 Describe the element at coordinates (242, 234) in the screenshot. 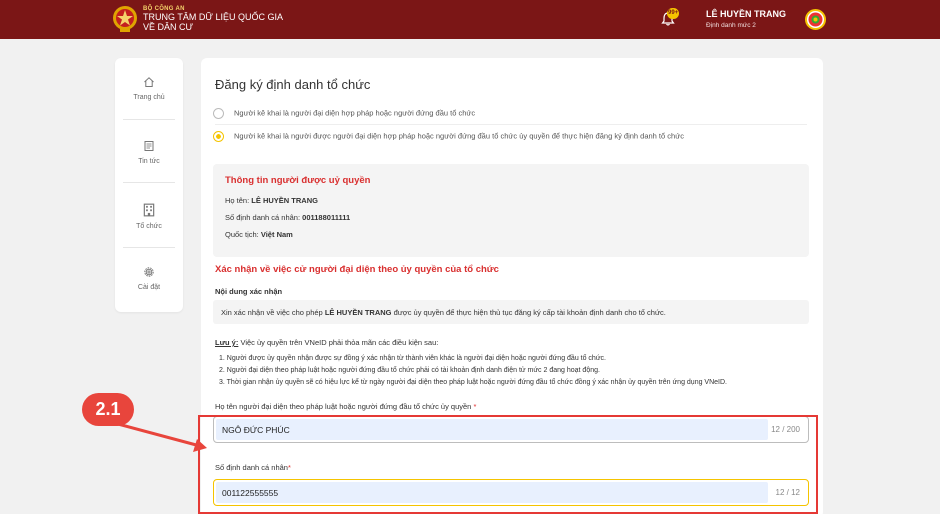

I see `nationality-label: Quốc tịch:` at that location.